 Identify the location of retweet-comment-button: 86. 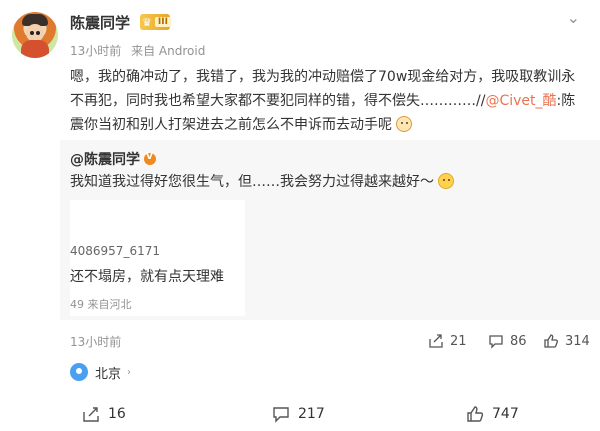
(507, 341).